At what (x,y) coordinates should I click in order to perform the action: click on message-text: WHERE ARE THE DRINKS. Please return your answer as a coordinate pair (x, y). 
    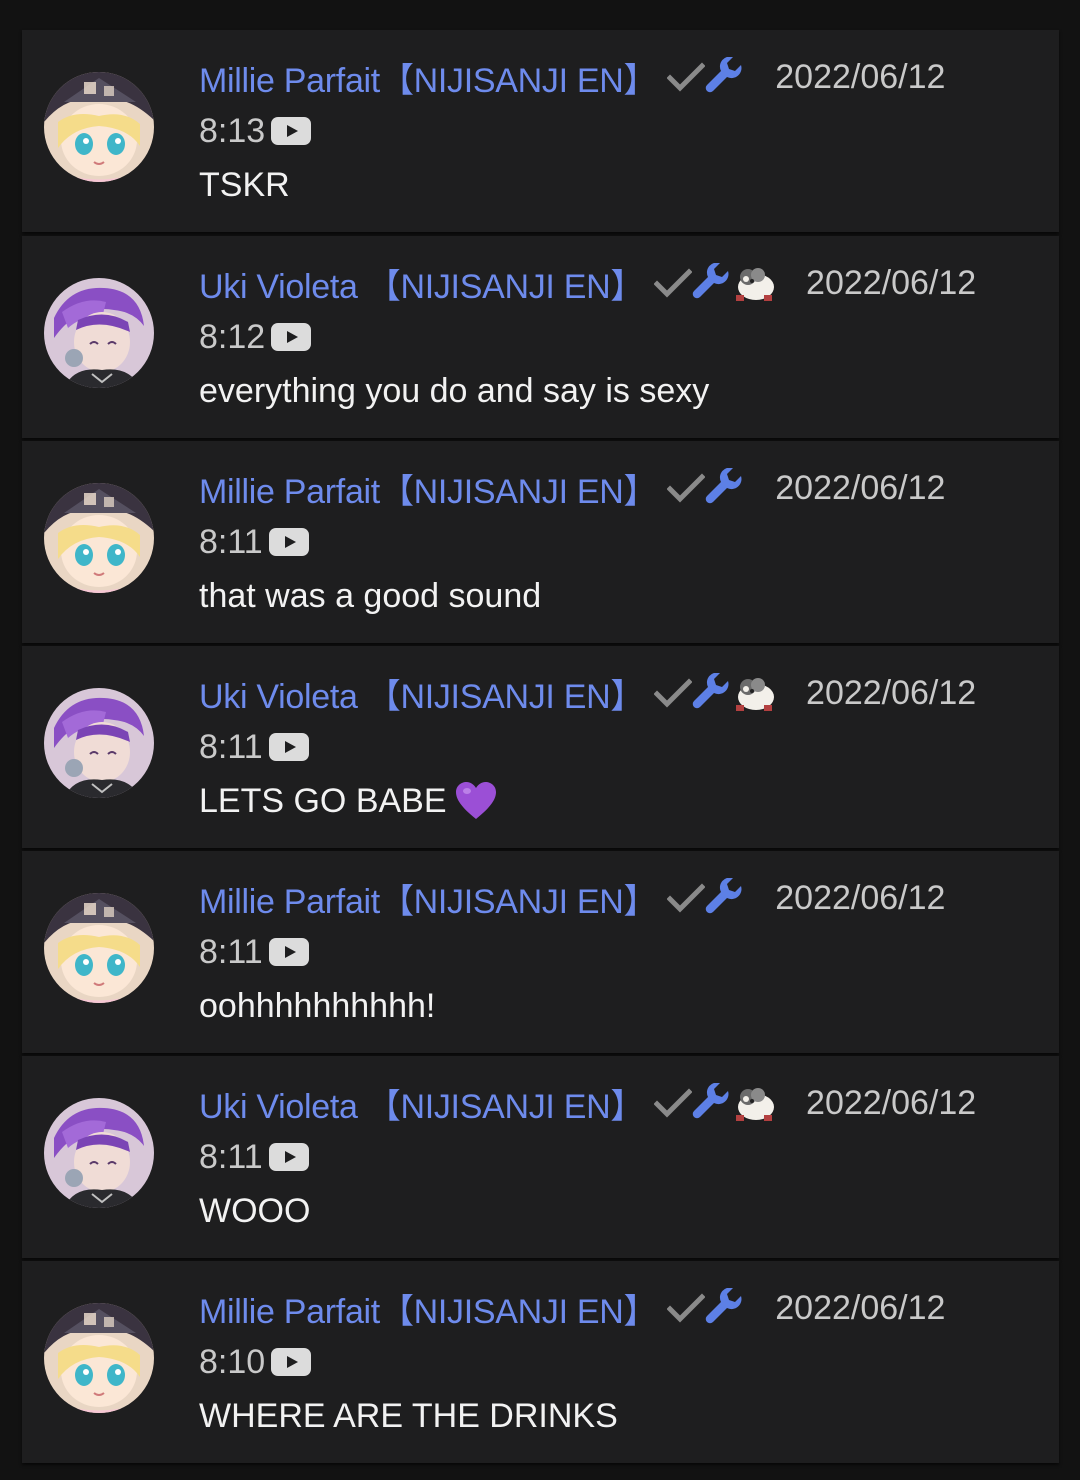
    Looking at the image, I should click on (408, 1415).